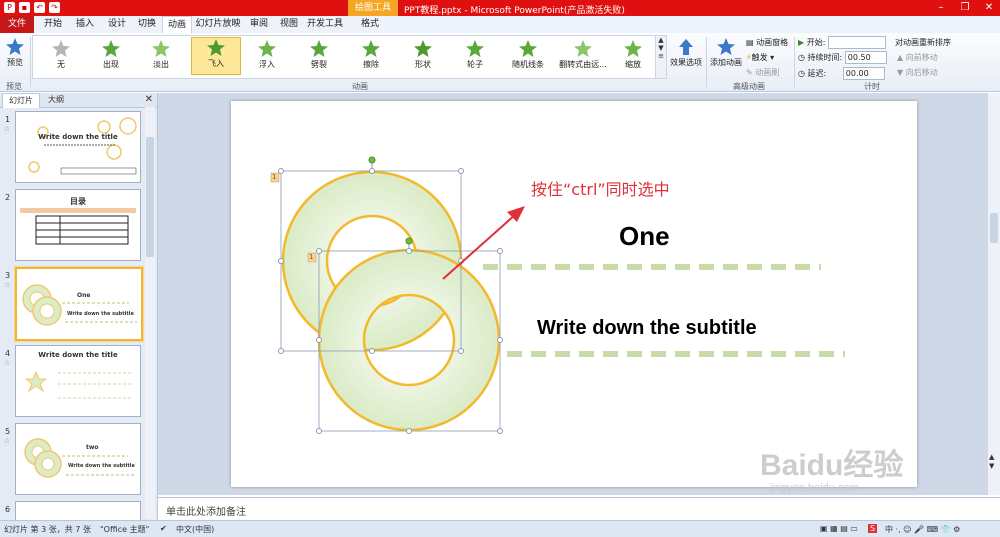 The height and width of the screenshot is (537, 1000). I want to click on tab-slide-show: 幻灯片放映, so click(218, 24).